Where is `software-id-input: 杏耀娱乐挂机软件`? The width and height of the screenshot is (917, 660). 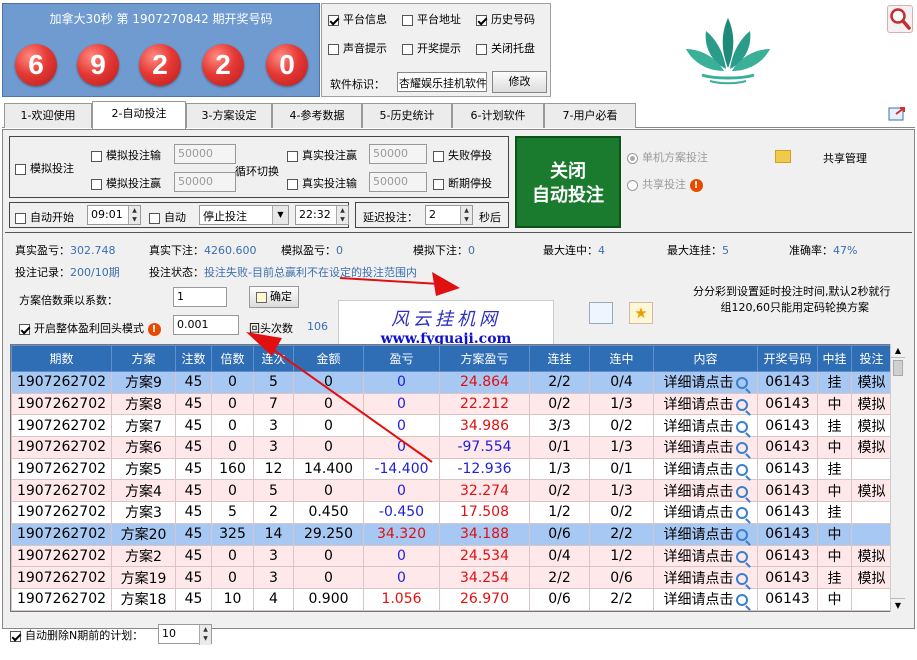
software-id-input: 杏耀娱乐挂机软件 is located at coordinates (442, 82).